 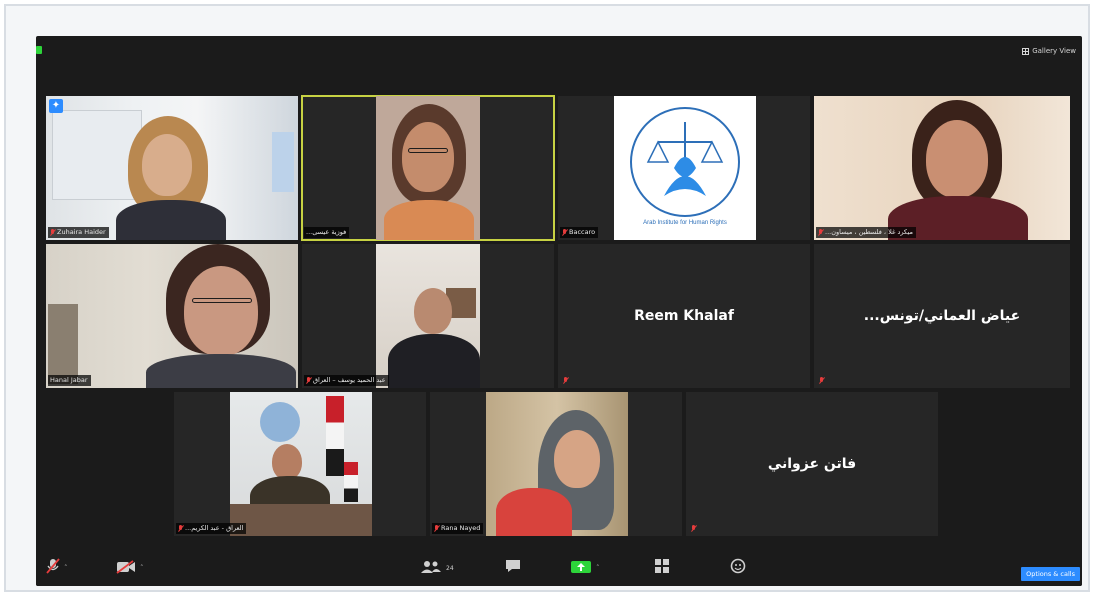 I want to click on organization-logo: Arab Institute for Human Rights, so click(x=685, y=168).